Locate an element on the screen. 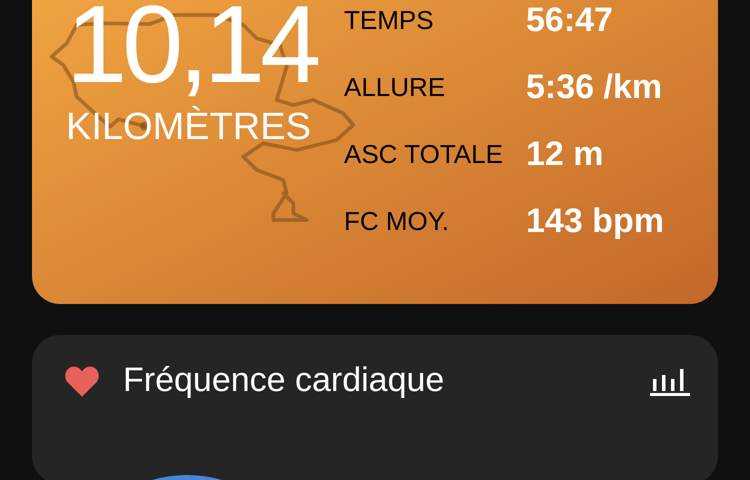  distance-unit: KILOMÈTRES is located at coordinates (189, 127).